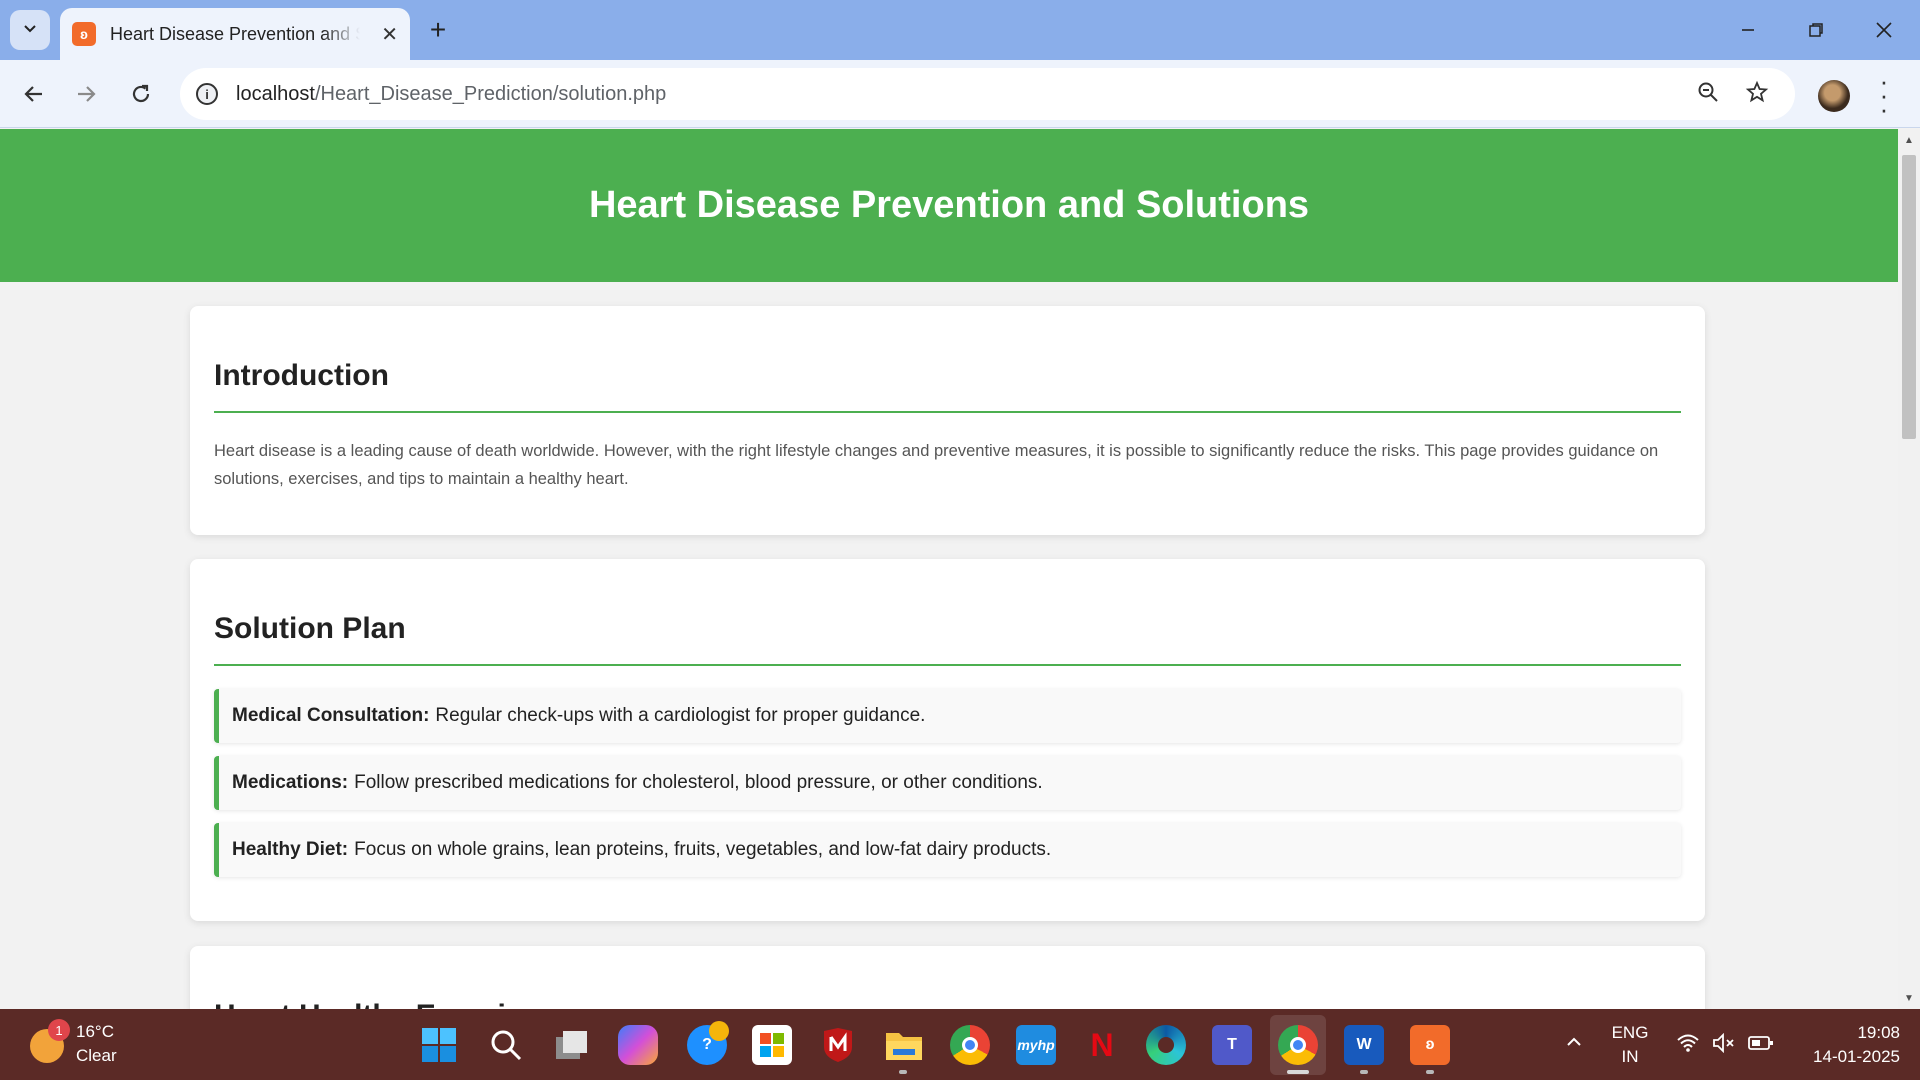 Image resolution: width=1920 pixels, height=1080 pixels. I want to click on tab-search-button, so click(30, 30).